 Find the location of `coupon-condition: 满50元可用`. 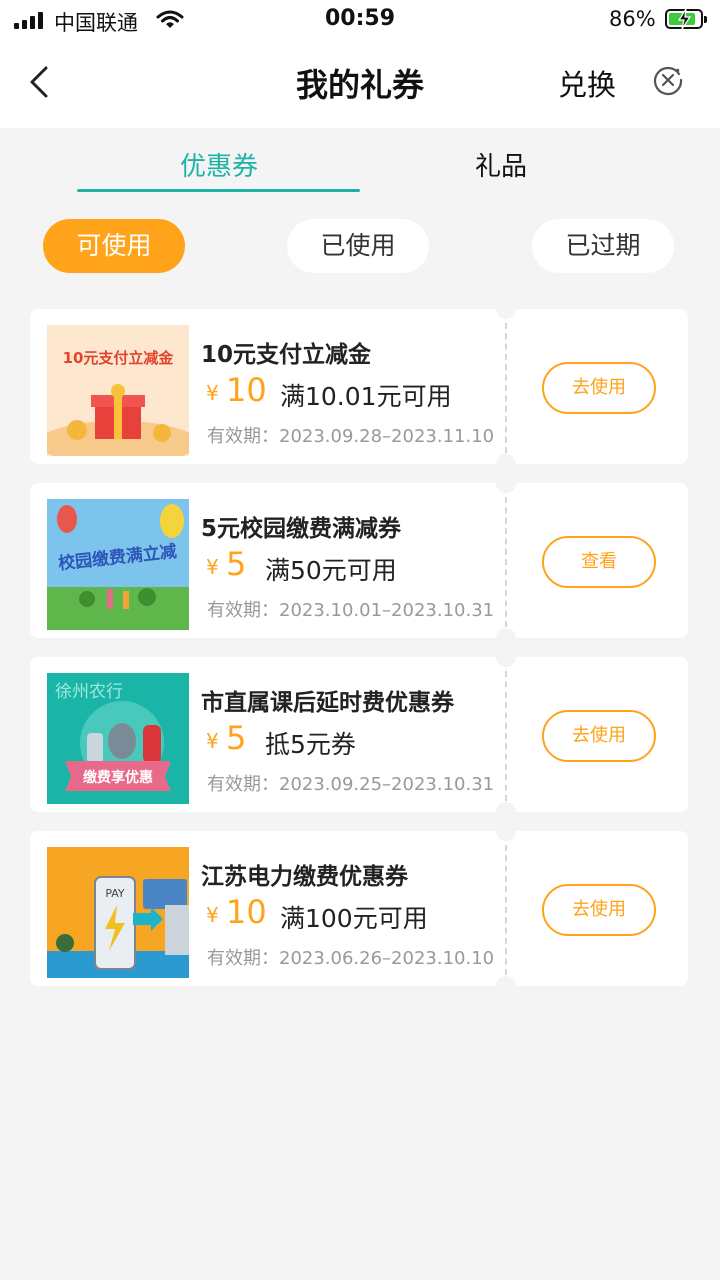

coupon-condition: 满50元可用 is located at coordinates (331, 570).